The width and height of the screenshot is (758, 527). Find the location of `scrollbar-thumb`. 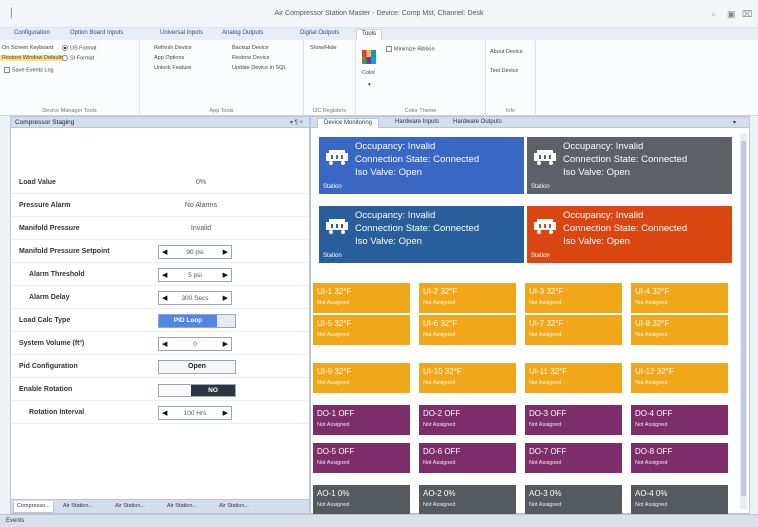

scrollbar-thumb is located at coordinates (743, 318).